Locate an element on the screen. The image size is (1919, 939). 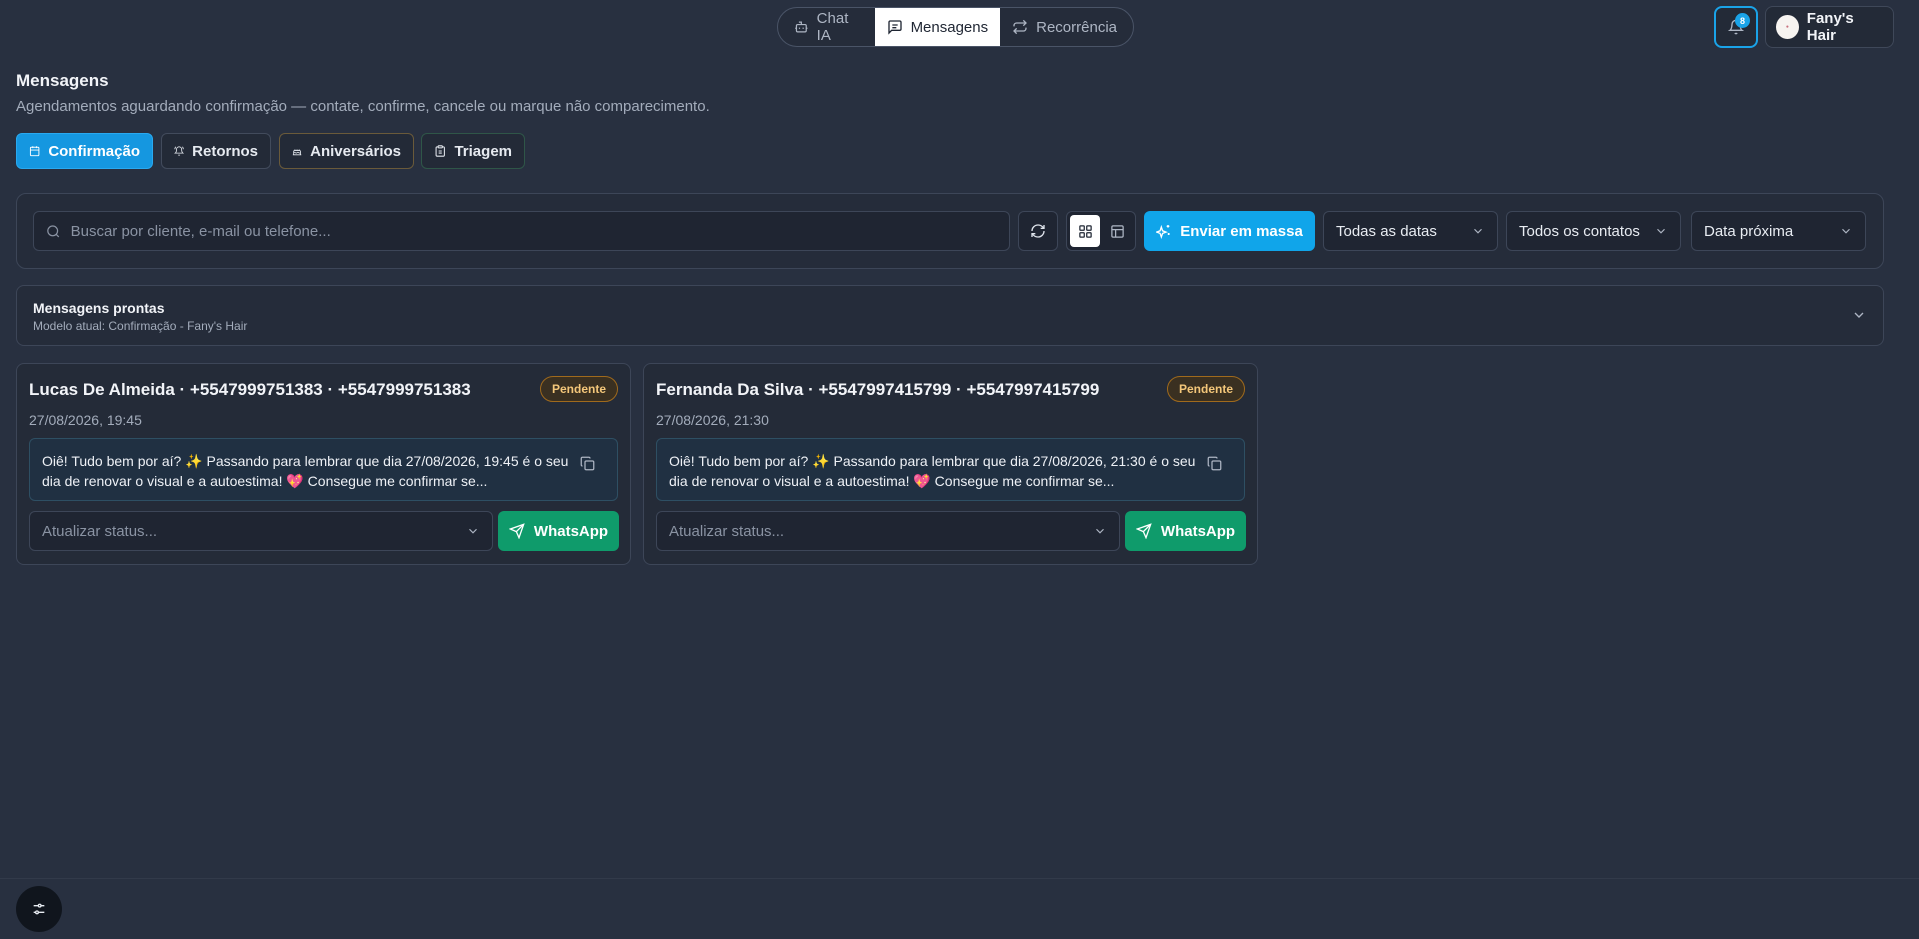
grid-icon is located at coordinates (1085, 231).